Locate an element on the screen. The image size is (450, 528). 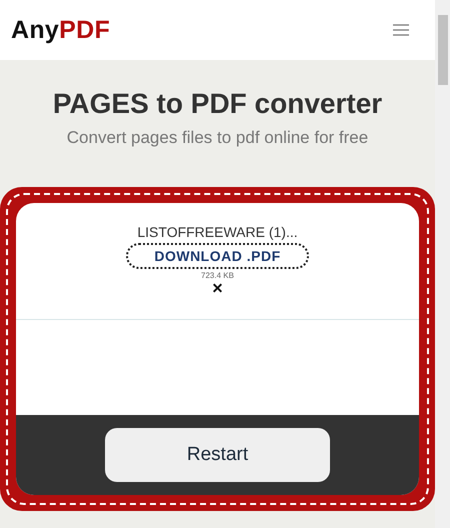
restart-button: Restart is located at coordinates (217, 455).